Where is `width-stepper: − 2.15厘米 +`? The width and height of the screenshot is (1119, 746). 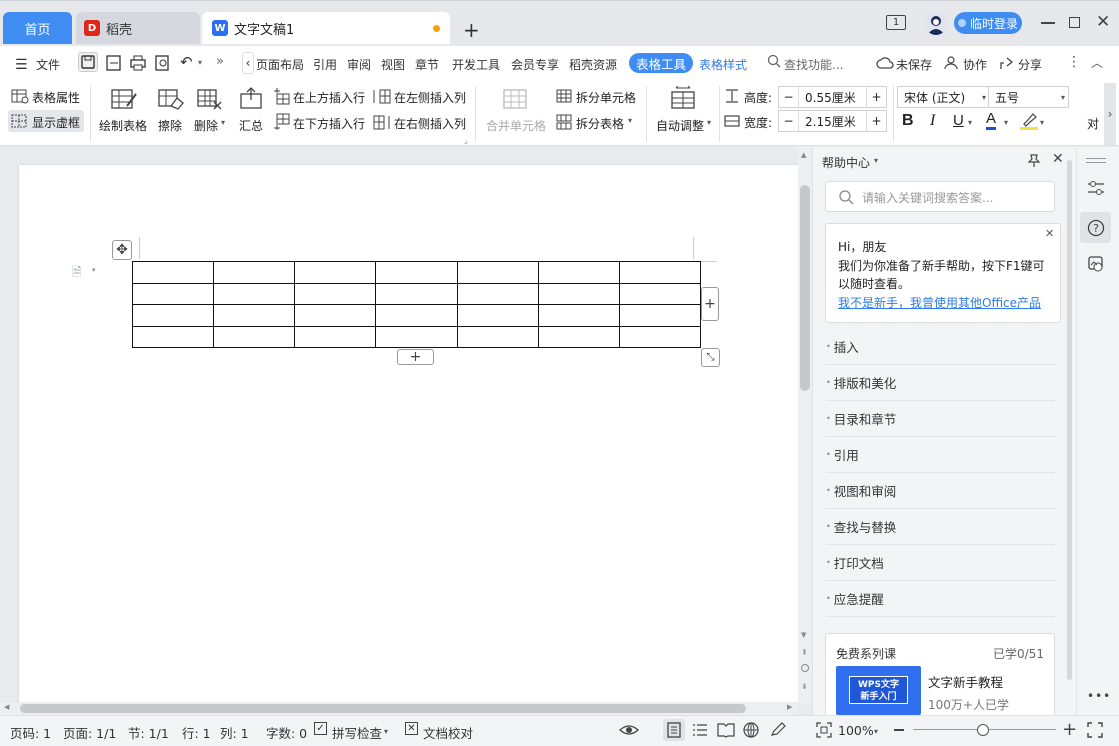 width-stepper: − 2.15厘米 + is located at coordinates (832, 121).